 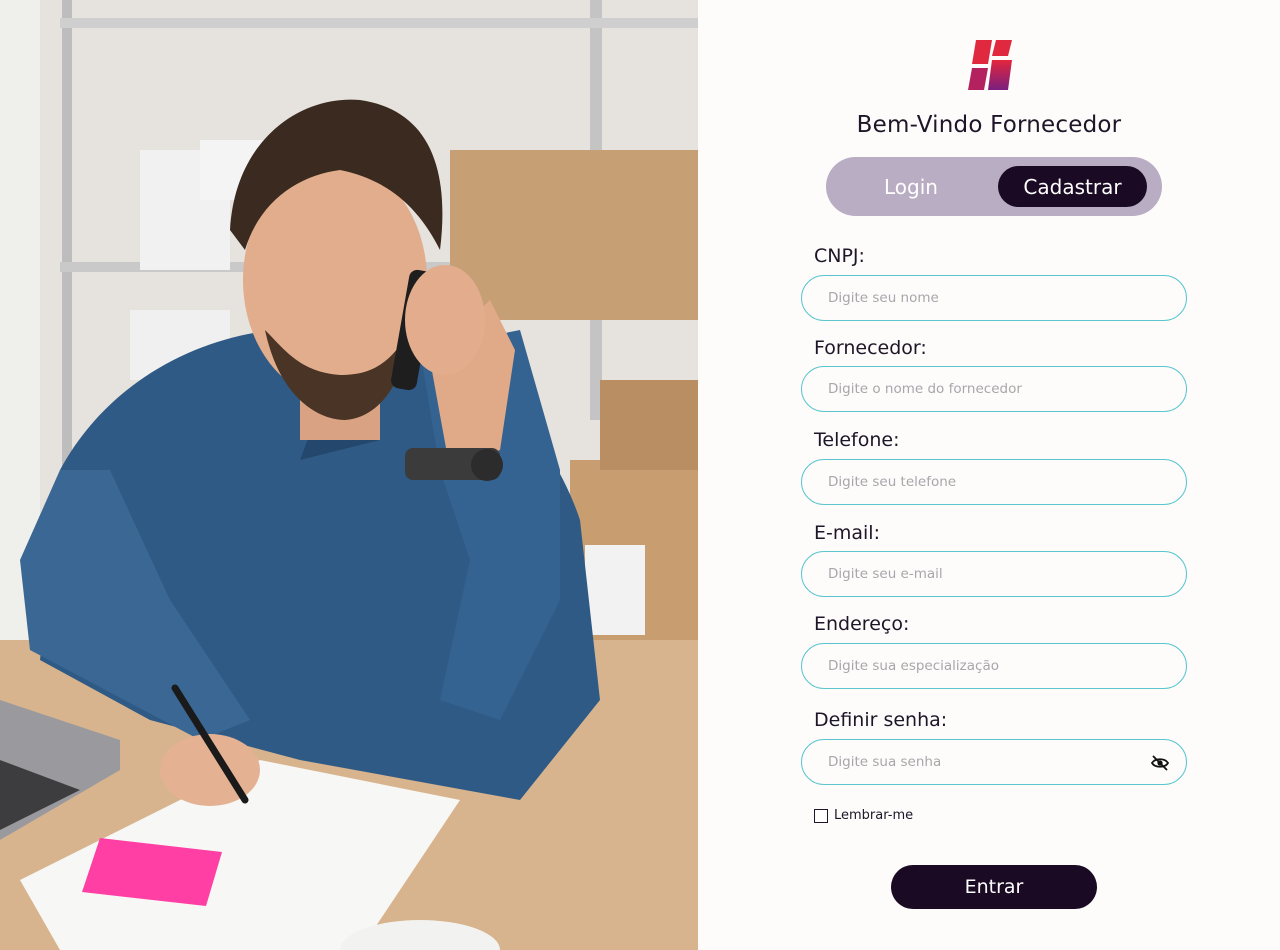 What do you see at coordinates (911, 186) in the screenshot?
I see `tab-login: Login` at bounding box center [911, 186].